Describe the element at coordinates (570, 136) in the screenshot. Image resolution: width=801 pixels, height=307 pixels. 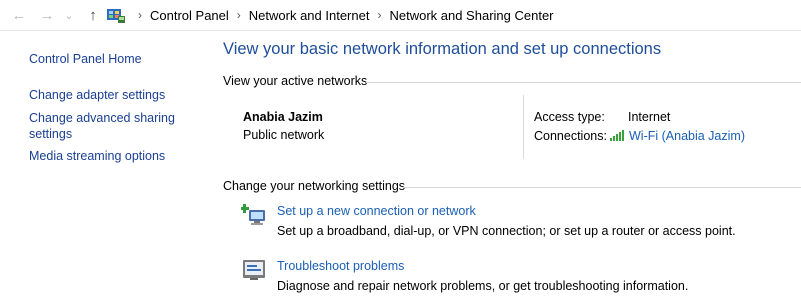
I see `connections-label: Connections:` at that location.